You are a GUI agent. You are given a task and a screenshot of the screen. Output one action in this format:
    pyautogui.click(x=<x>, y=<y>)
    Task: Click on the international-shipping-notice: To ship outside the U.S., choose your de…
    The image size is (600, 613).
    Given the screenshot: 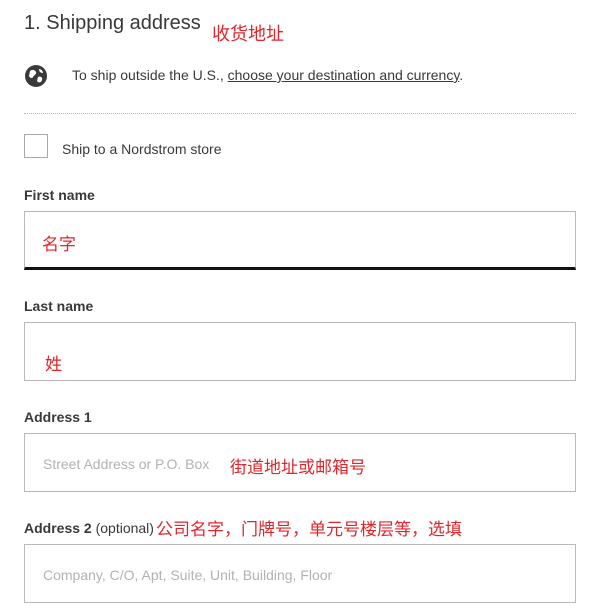 What is the action you would take?
    pyautogui.click(x=267, y=75)
    